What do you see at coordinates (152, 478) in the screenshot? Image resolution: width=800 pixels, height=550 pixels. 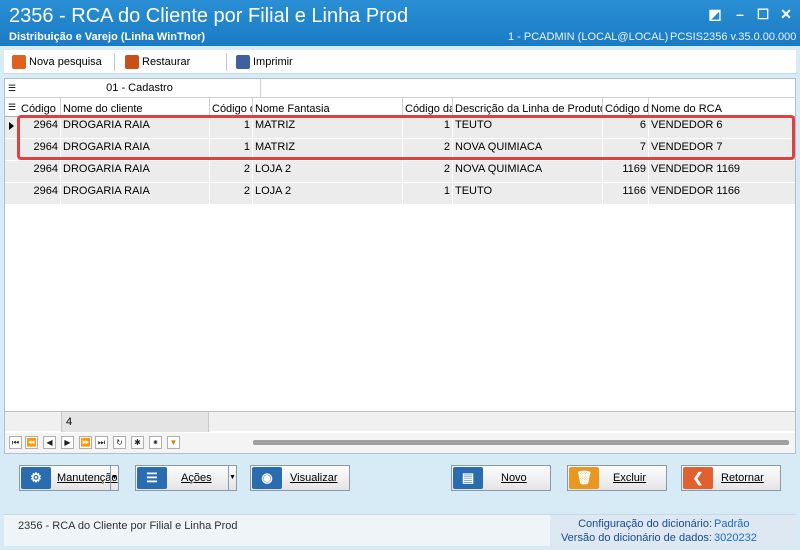 I see `actions-icon: ☰` at bounding box center [152, 478].